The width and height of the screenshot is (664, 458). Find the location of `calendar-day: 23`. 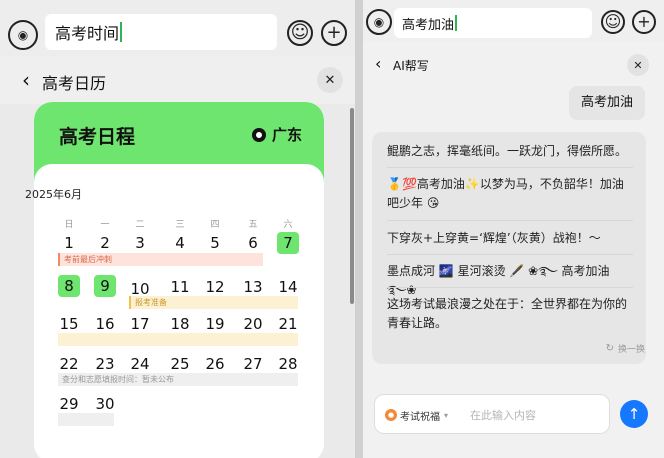

calendar-day: 23 is located at coordinates (105, 364).